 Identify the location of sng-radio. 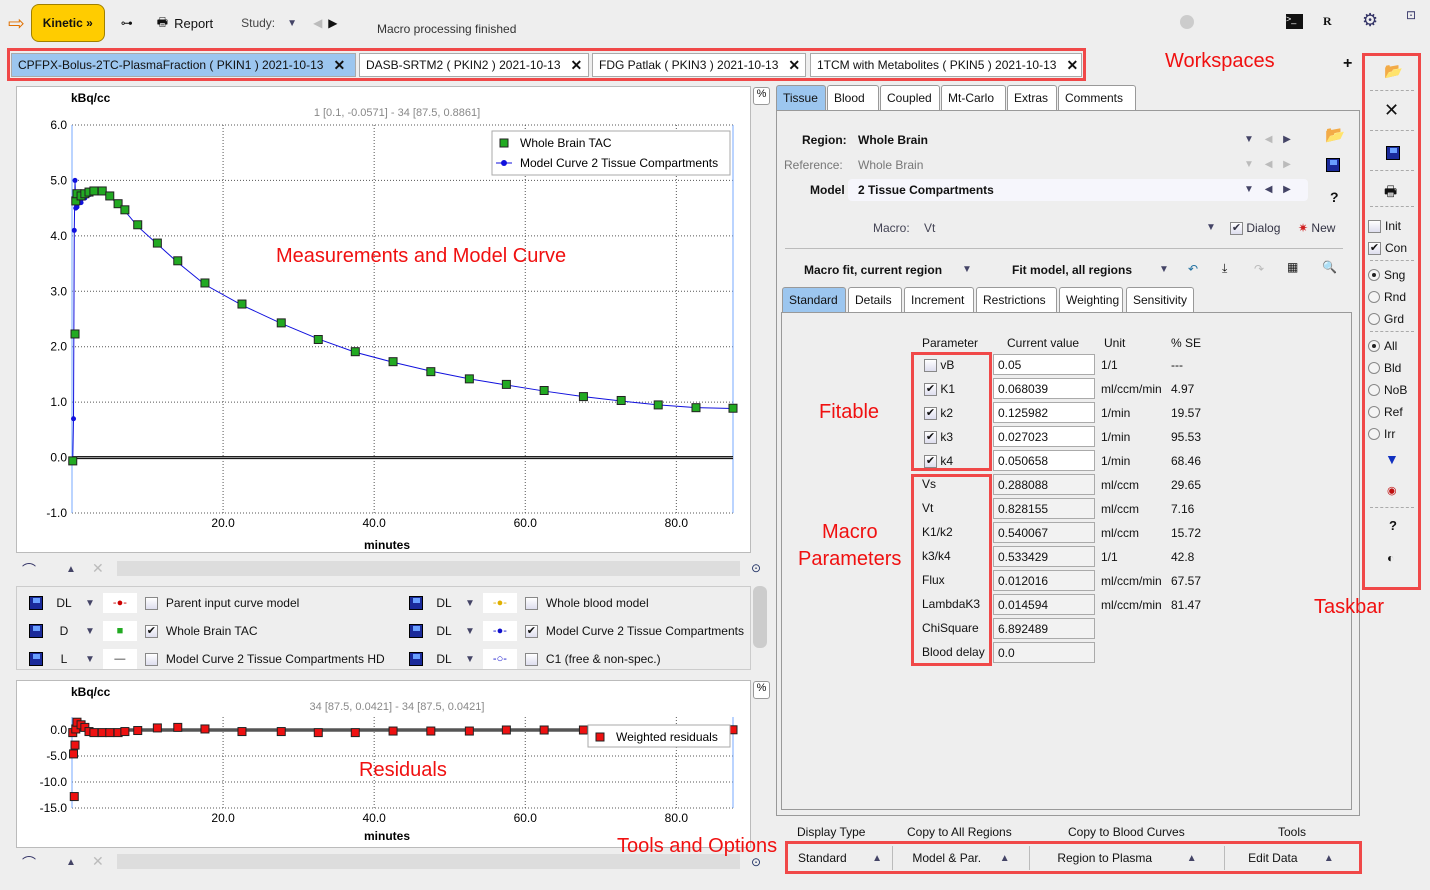
(1374, 275).